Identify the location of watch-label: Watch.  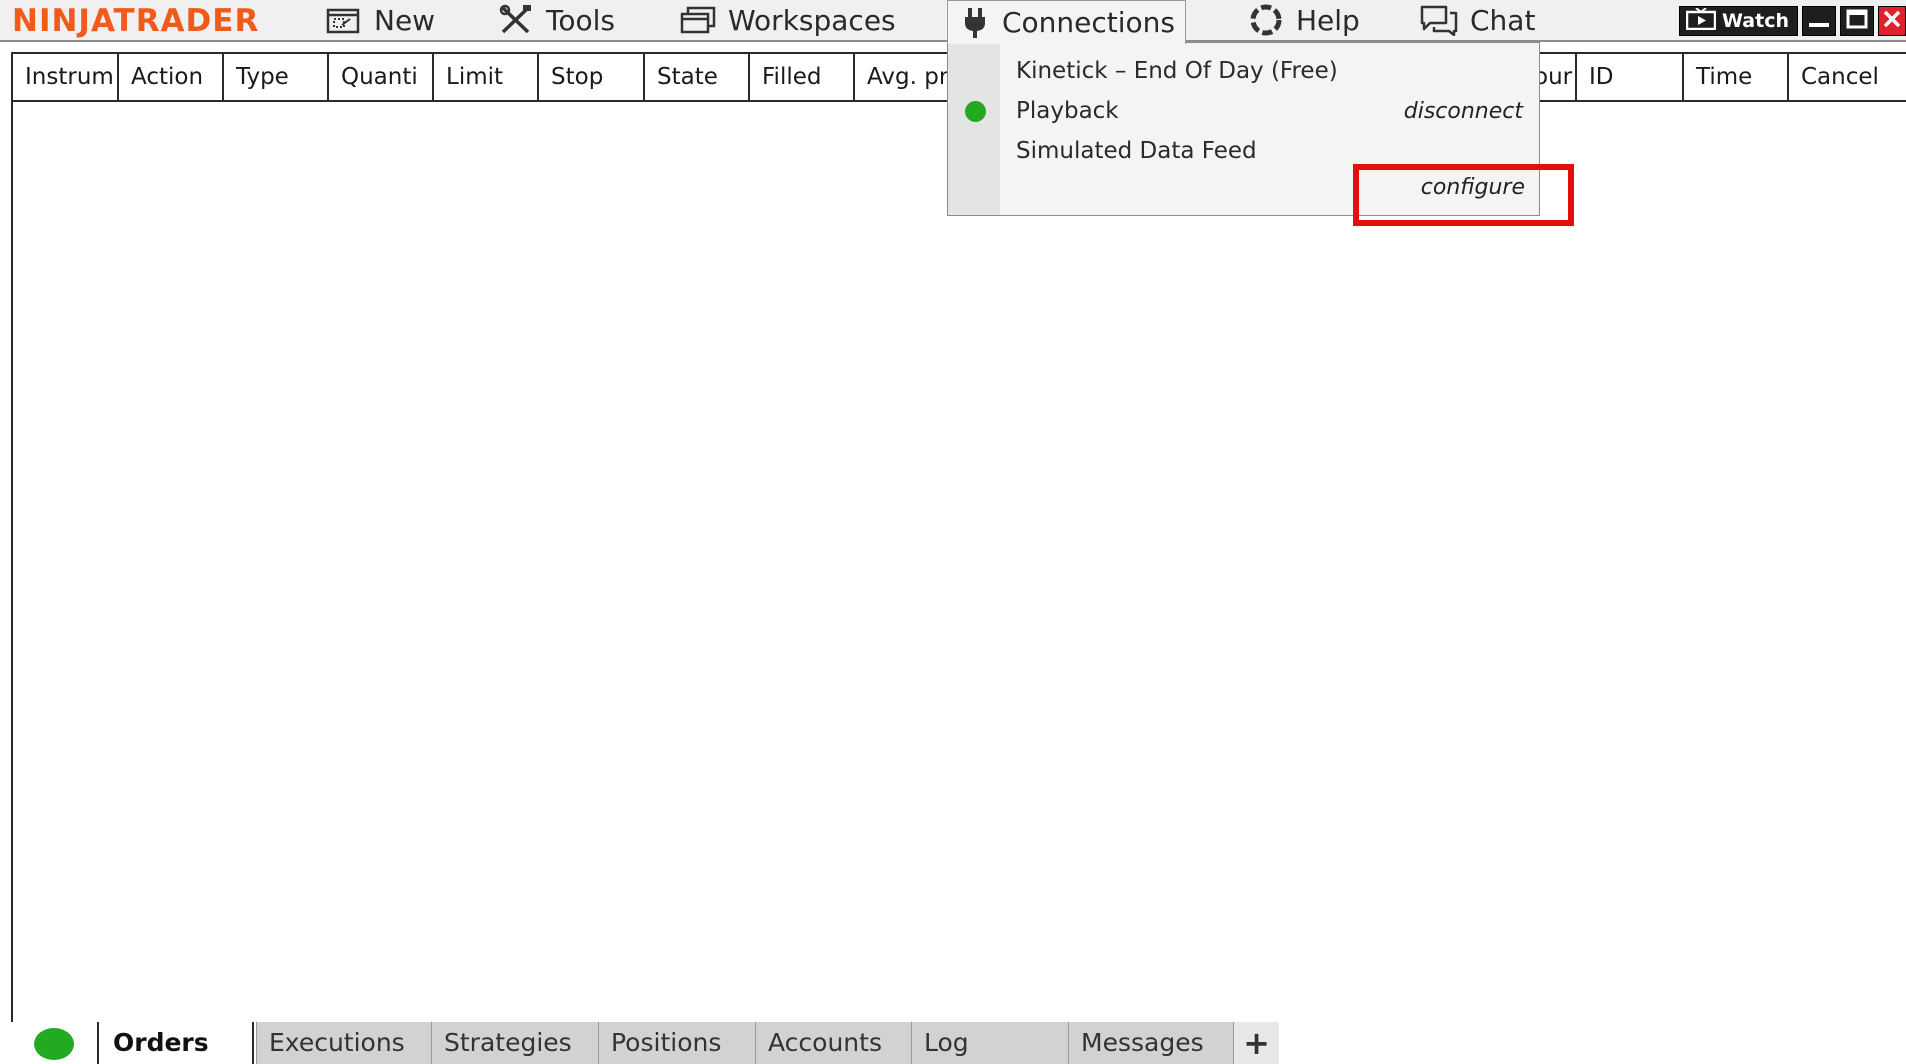
(1755, 21).